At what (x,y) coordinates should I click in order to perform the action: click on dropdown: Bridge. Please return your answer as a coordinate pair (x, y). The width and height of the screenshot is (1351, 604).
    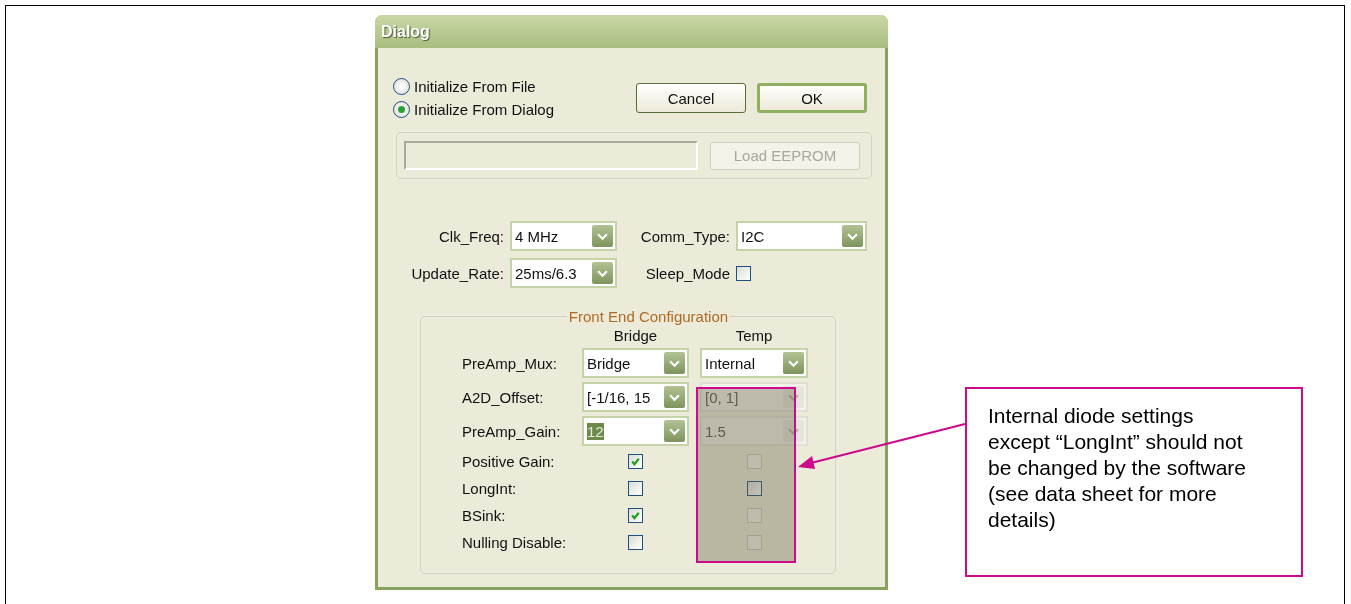
    Looking at the image, I should click on (635, 363).